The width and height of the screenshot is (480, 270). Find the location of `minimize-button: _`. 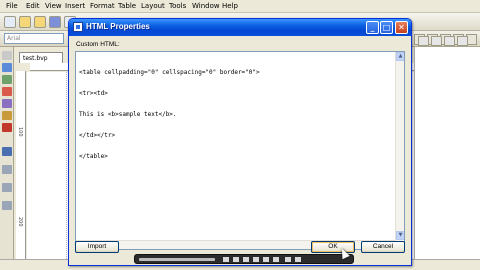

minimize-button: _ is located at coordinates (372, 27).